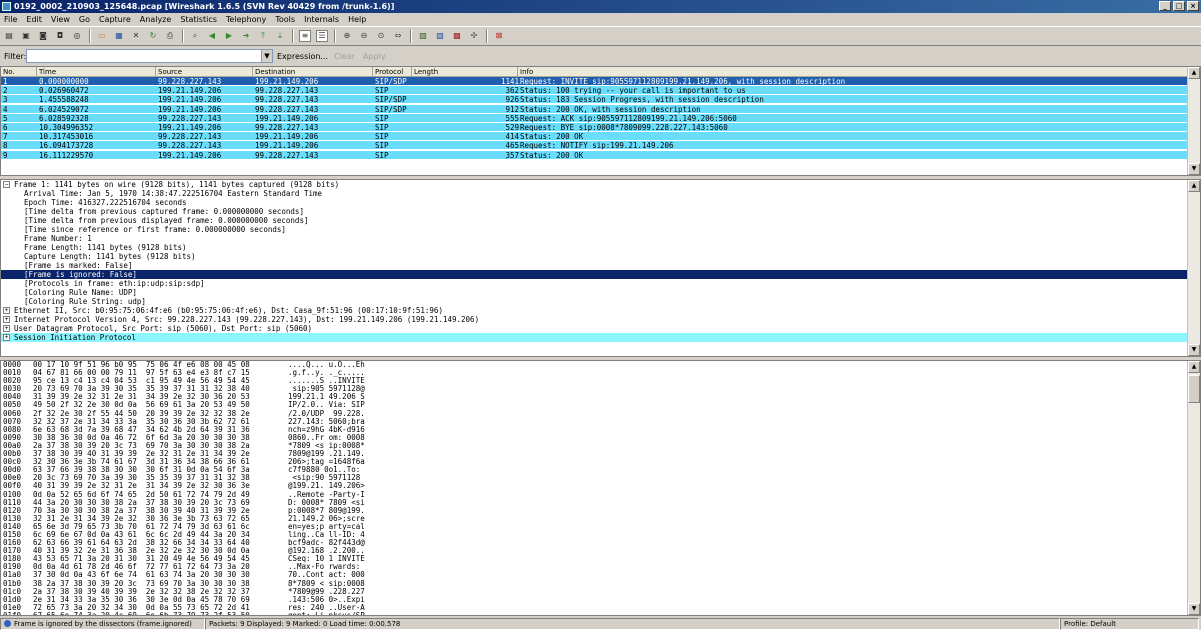 The image size is (1201, 630). What do you see at coordinates (595, 337) in the screenshot?
I see `detail-tree-item: + Session Initiation Protocol` at bounding box center [595, 337].